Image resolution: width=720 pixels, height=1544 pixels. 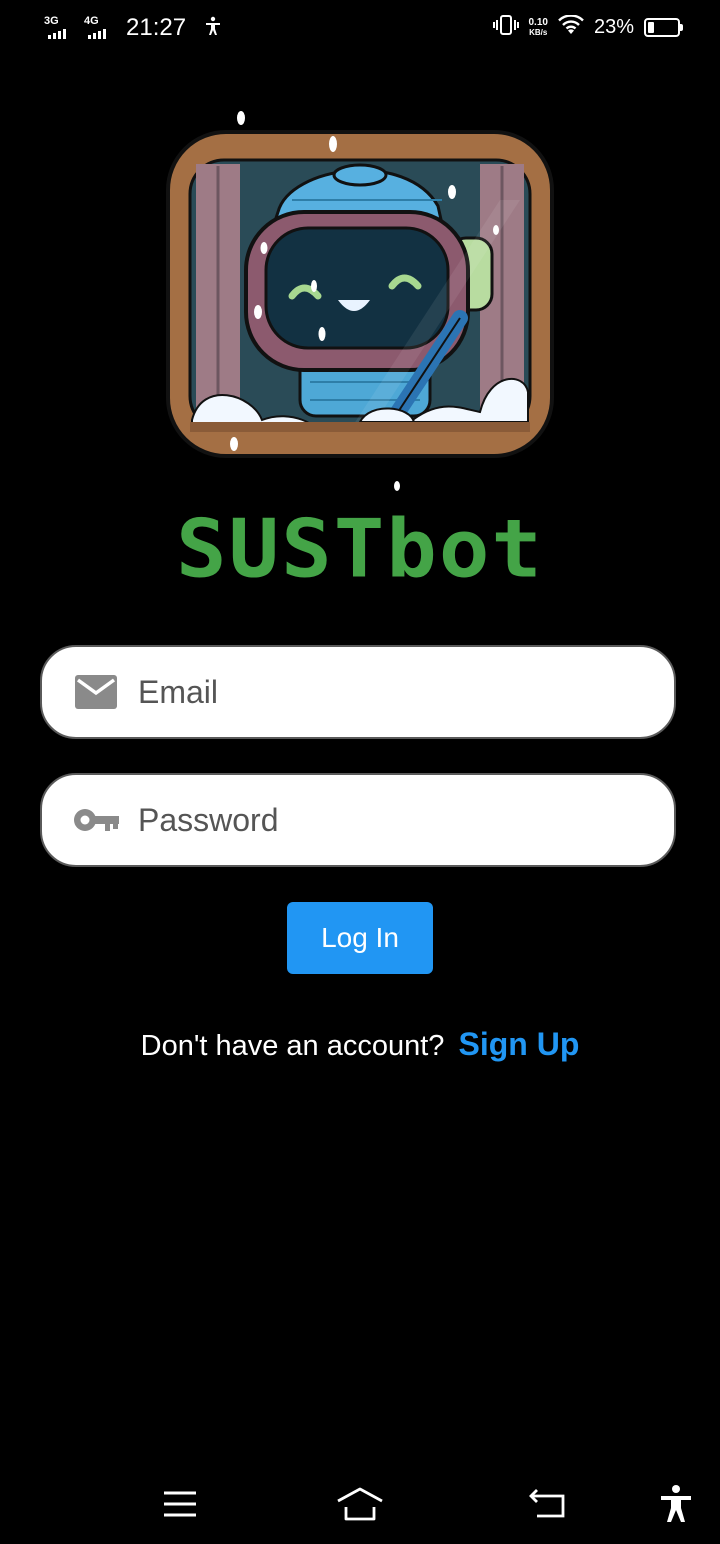 What do you see at coordinates (651, 27) in the screenshot?
I see `battery-fill` at bounding box center [651, 27].